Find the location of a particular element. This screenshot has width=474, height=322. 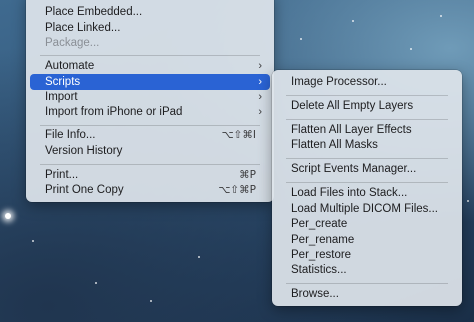

menu-item-label: Flatten All Masks is located at coordinates (334, 145).